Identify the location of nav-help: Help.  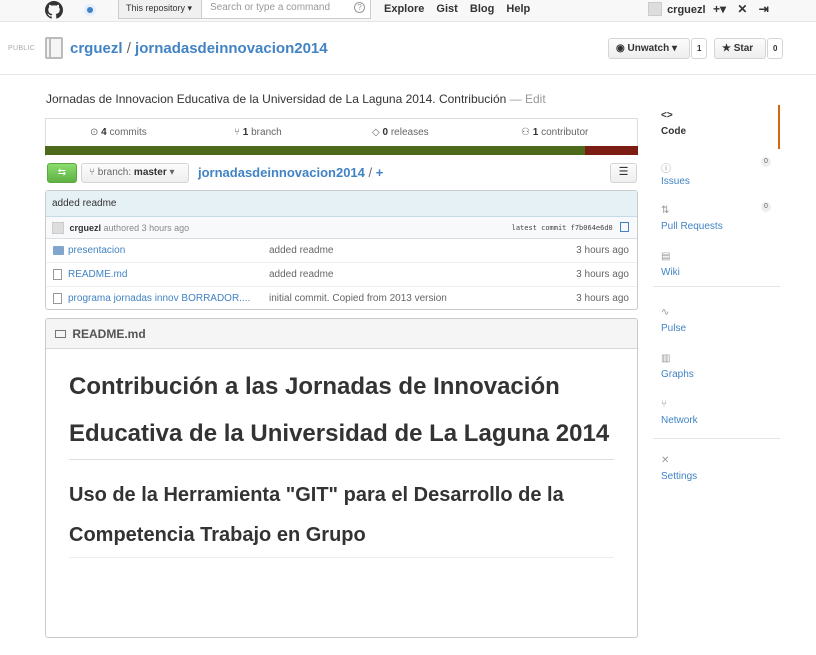
(518, 9).